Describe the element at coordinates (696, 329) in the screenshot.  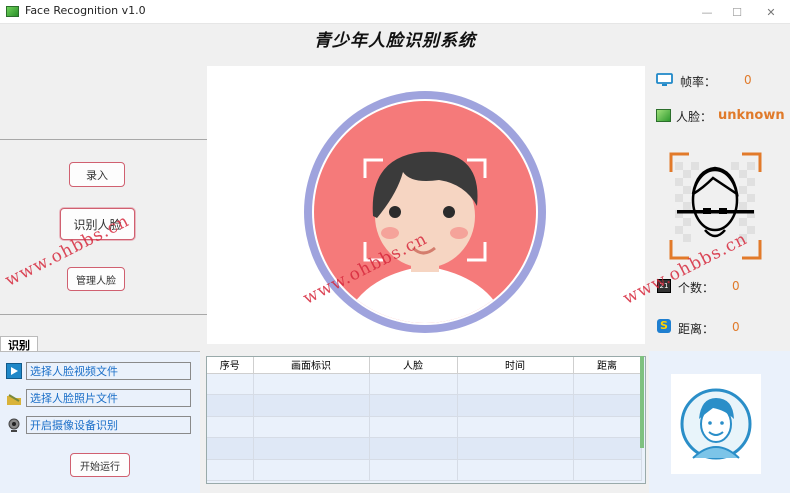
I see `distance-label: 距离：` at that location.